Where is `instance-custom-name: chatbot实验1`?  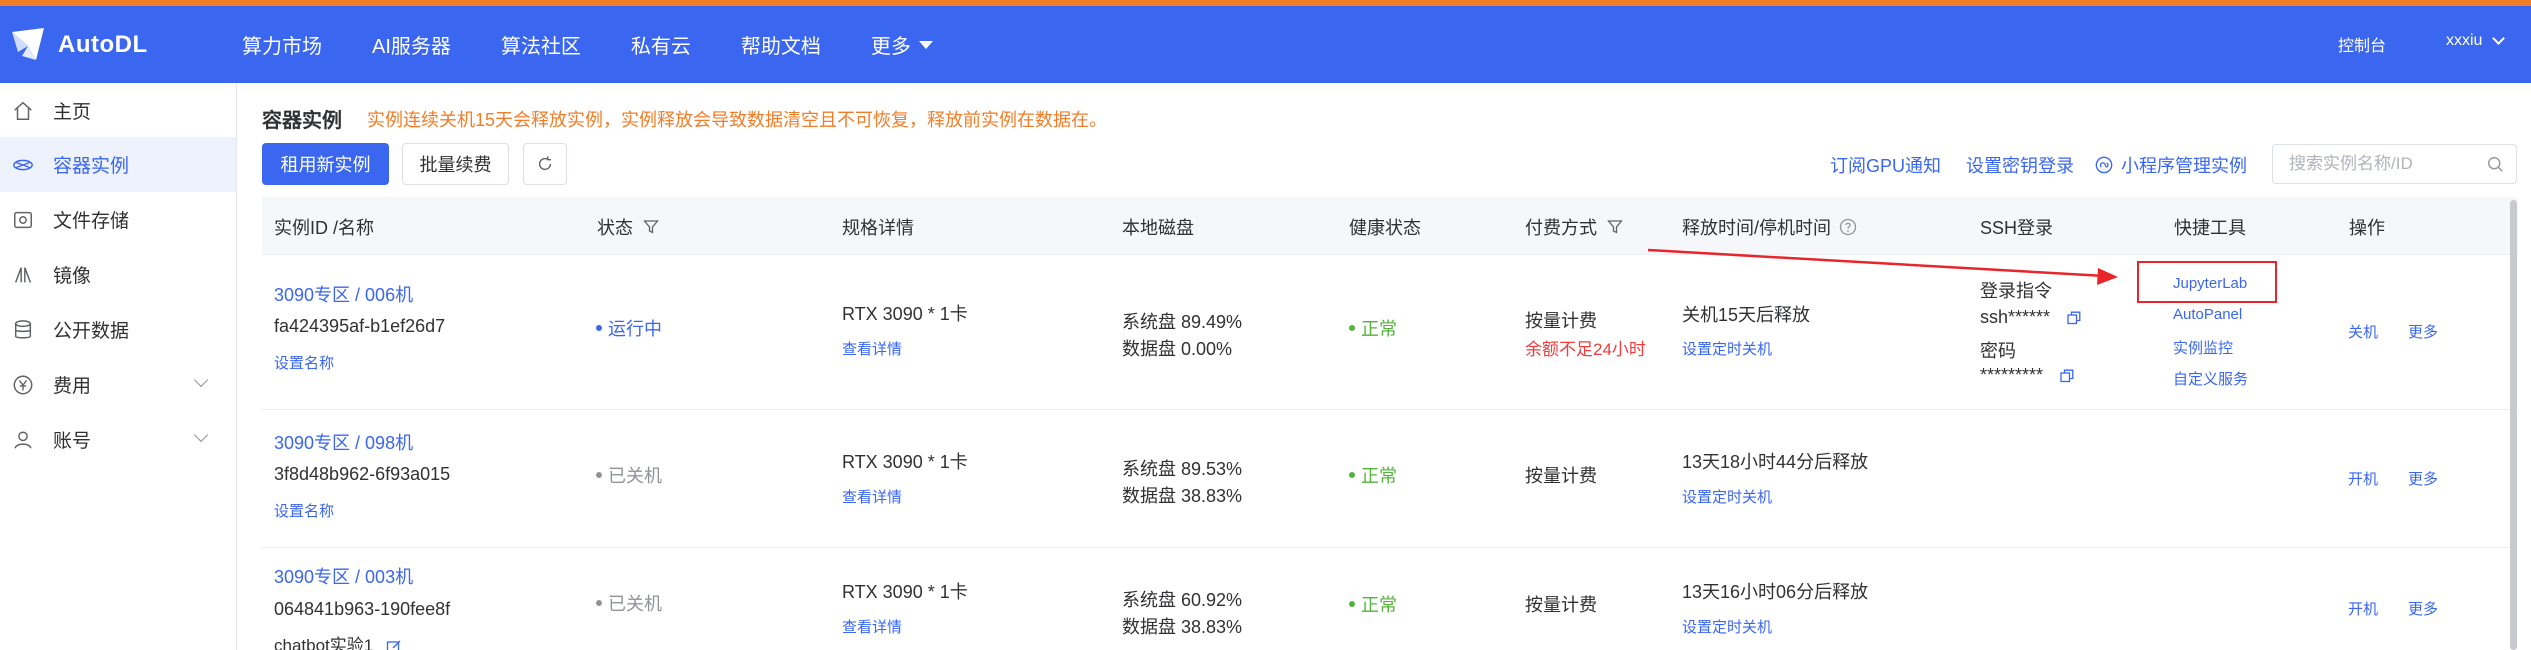
instance-custom-name: chatbot实验1 is located at coordinates (338, 640).